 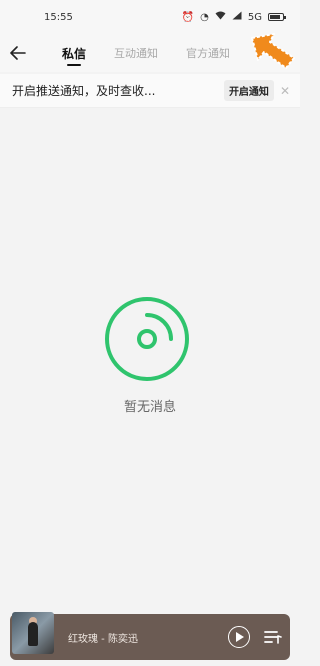 I want to click on mini-player: 红玫瑰 - 陈奕迅, so click(x=150, y=636).